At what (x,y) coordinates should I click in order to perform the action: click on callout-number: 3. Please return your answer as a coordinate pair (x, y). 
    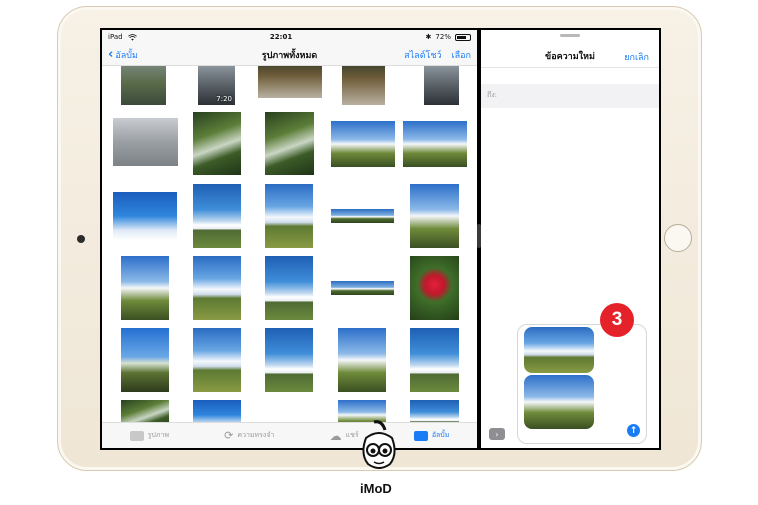
    Looking at the image, I should click on (617, 319).